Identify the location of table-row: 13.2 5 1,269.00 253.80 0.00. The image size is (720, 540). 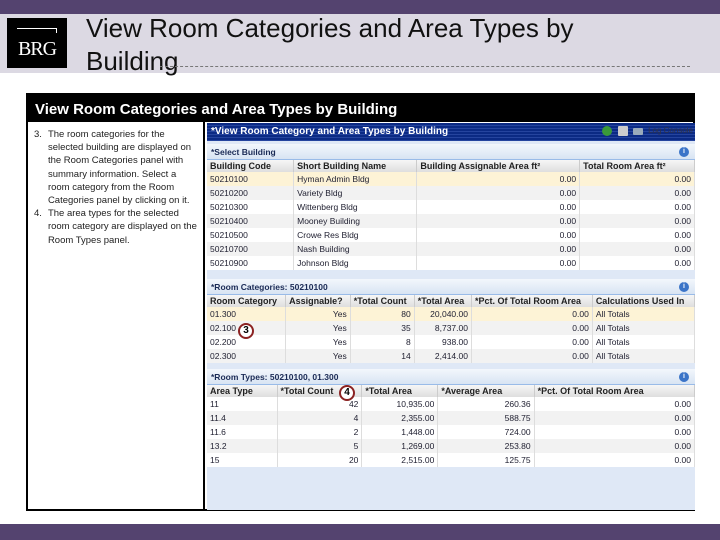
(451, 446).